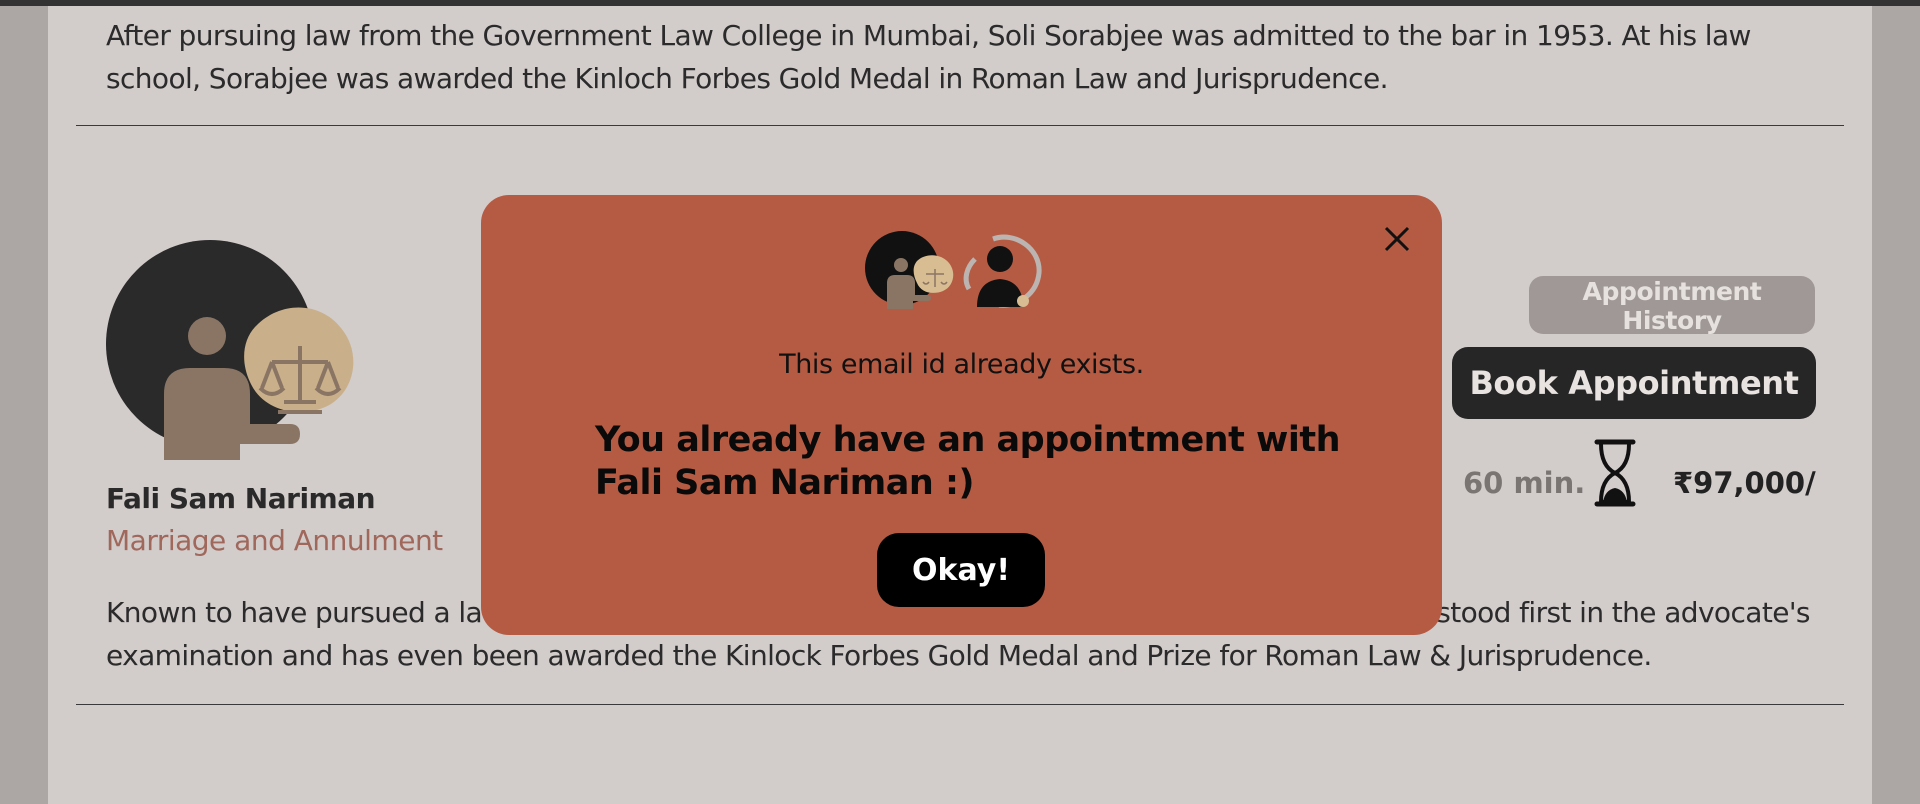 The width and height of the screenshot is (1920, 804). I want to click on appointment-history-button: Appointment History, so click(1672, 305).